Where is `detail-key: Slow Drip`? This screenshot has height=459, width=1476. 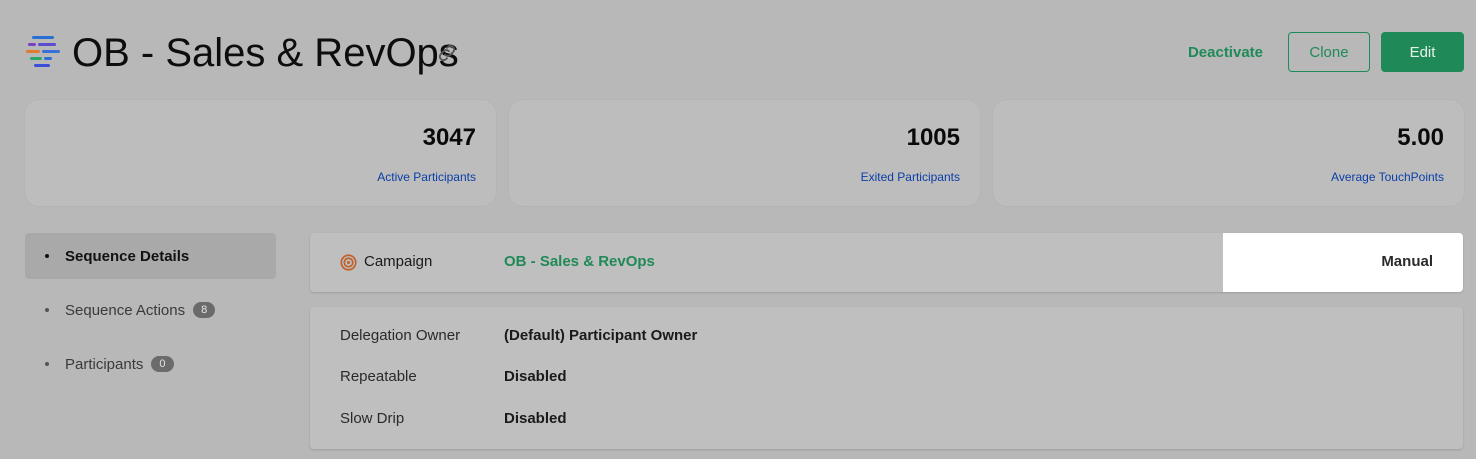 detail-key: Slow Drip is located at coordinates (372, 418).